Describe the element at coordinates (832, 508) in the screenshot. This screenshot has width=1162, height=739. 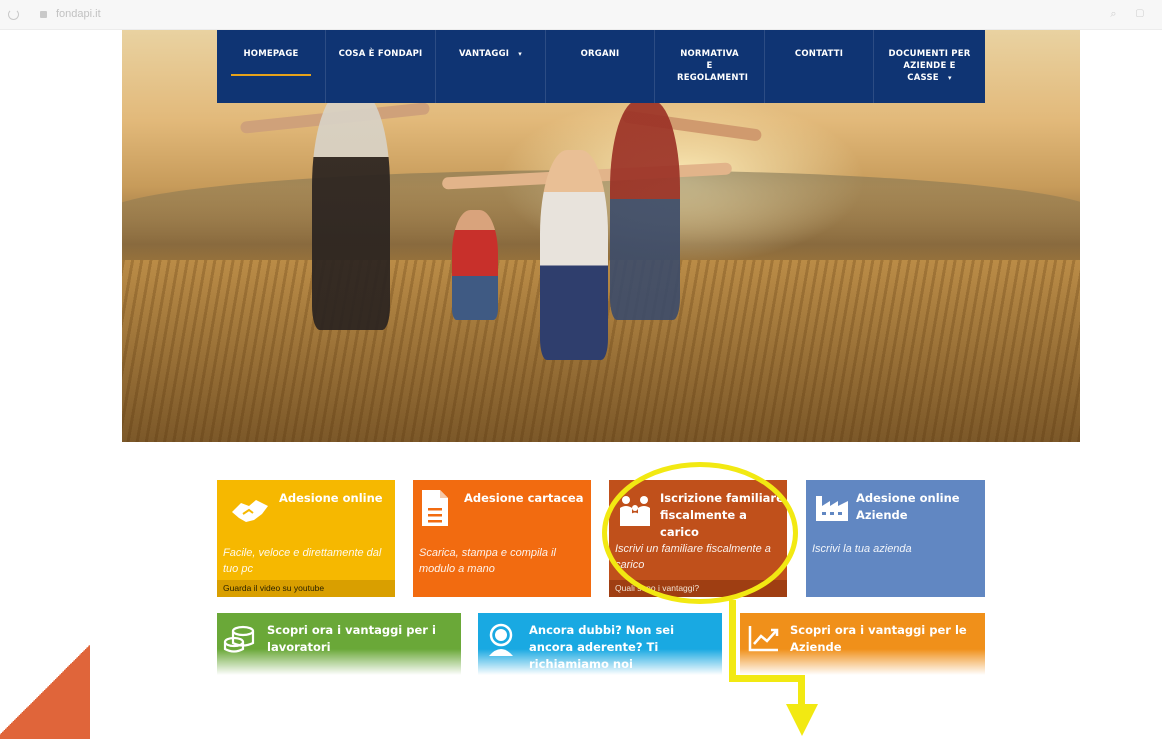
I see `factory-icon` at that location.